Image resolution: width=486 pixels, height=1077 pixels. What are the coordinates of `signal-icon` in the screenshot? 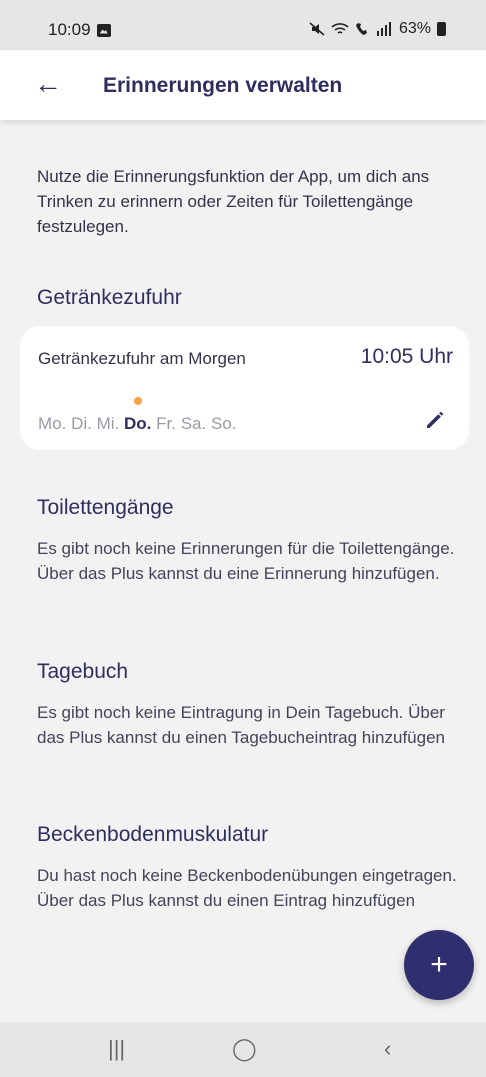 It's located at (383, 29).